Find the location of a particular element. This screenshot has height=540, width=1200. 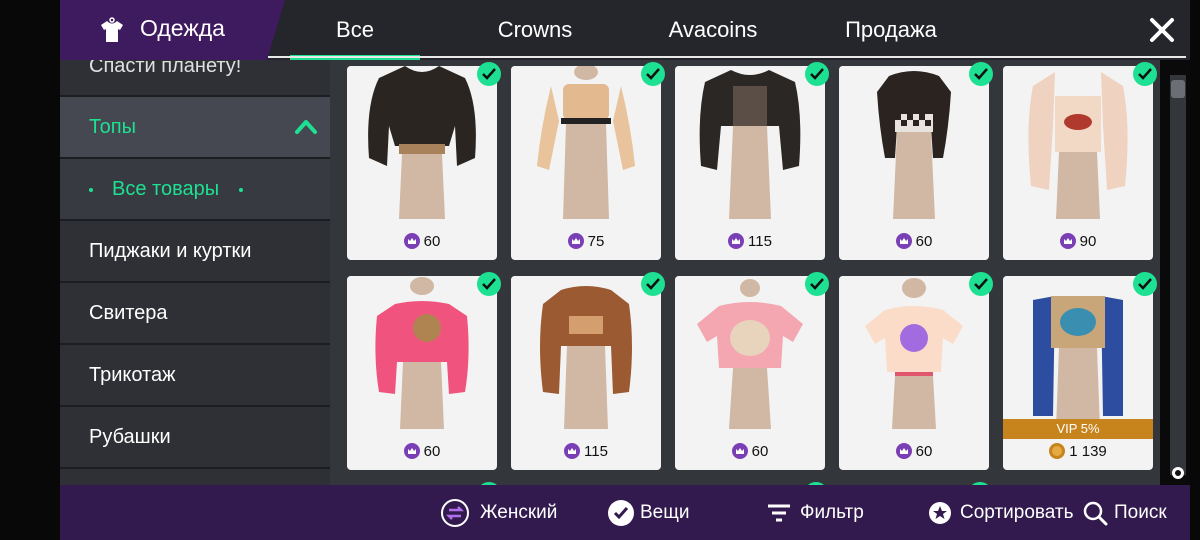

search-icon is located at coordinates (1095, 513).